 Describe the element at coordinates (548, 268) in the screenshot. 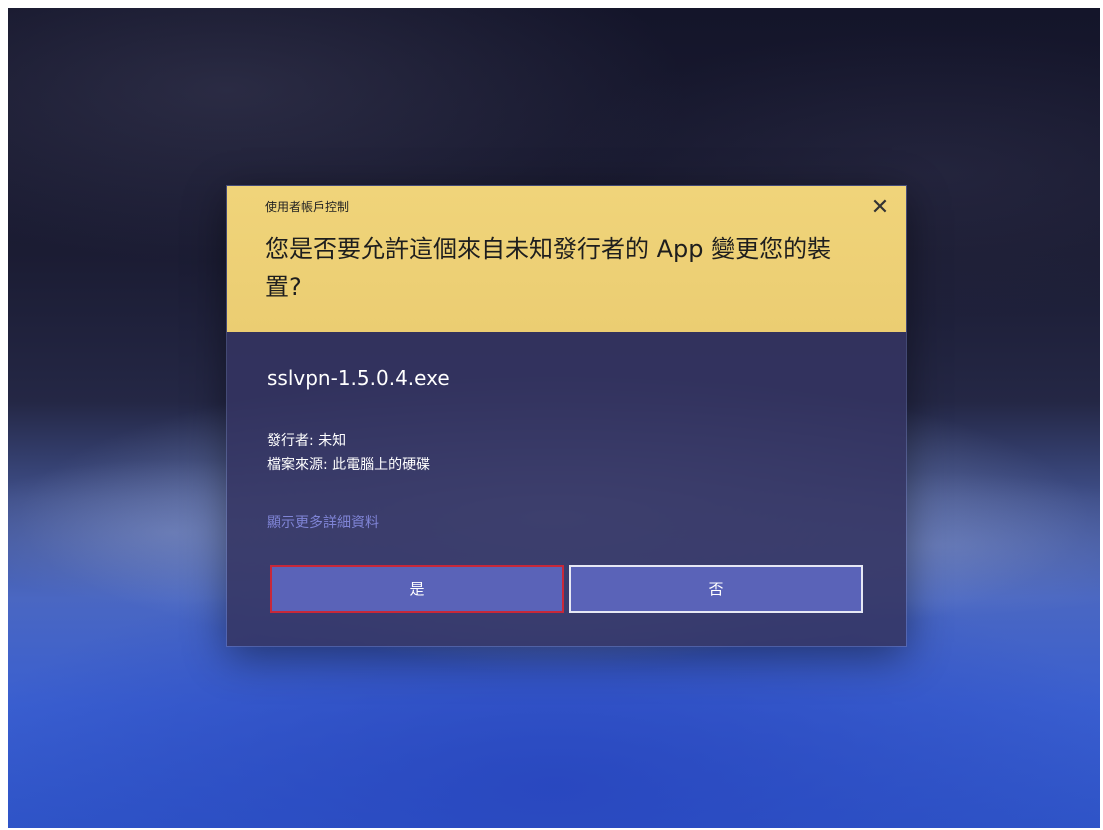

I see `dialog-question: 您是否要允許這個來自未知發行者的 App 變更您的裝置?` at that location.